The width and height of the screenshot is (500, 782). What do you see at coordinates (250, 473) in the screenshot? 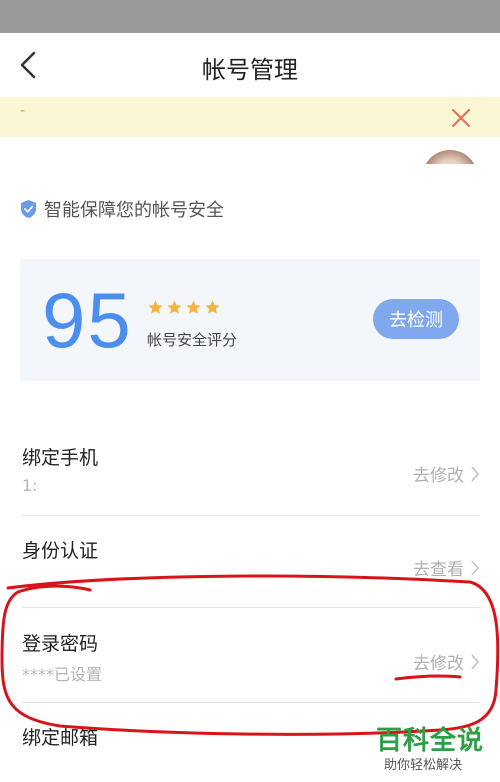
I see `list-item-bind-phone: 绑定手机 1: 去修改` at bounding box center [250, 473].